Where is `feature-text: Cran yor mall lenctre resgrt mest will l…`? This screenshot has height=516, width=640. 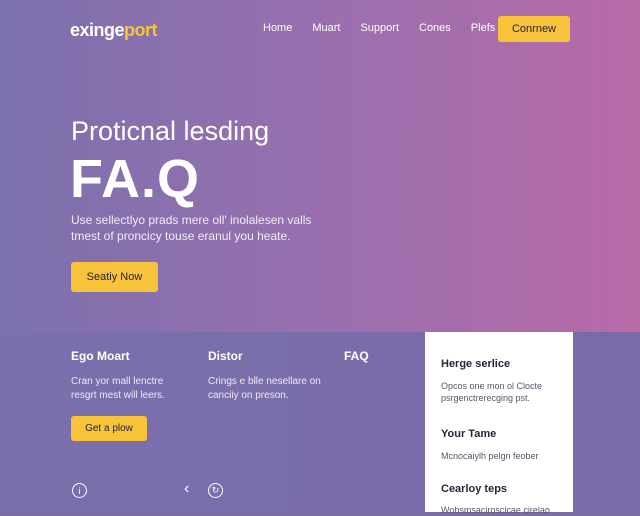 feature-text: Cran yor mall lenctre resgrt mest will l… is located at coordinates (118, 388).